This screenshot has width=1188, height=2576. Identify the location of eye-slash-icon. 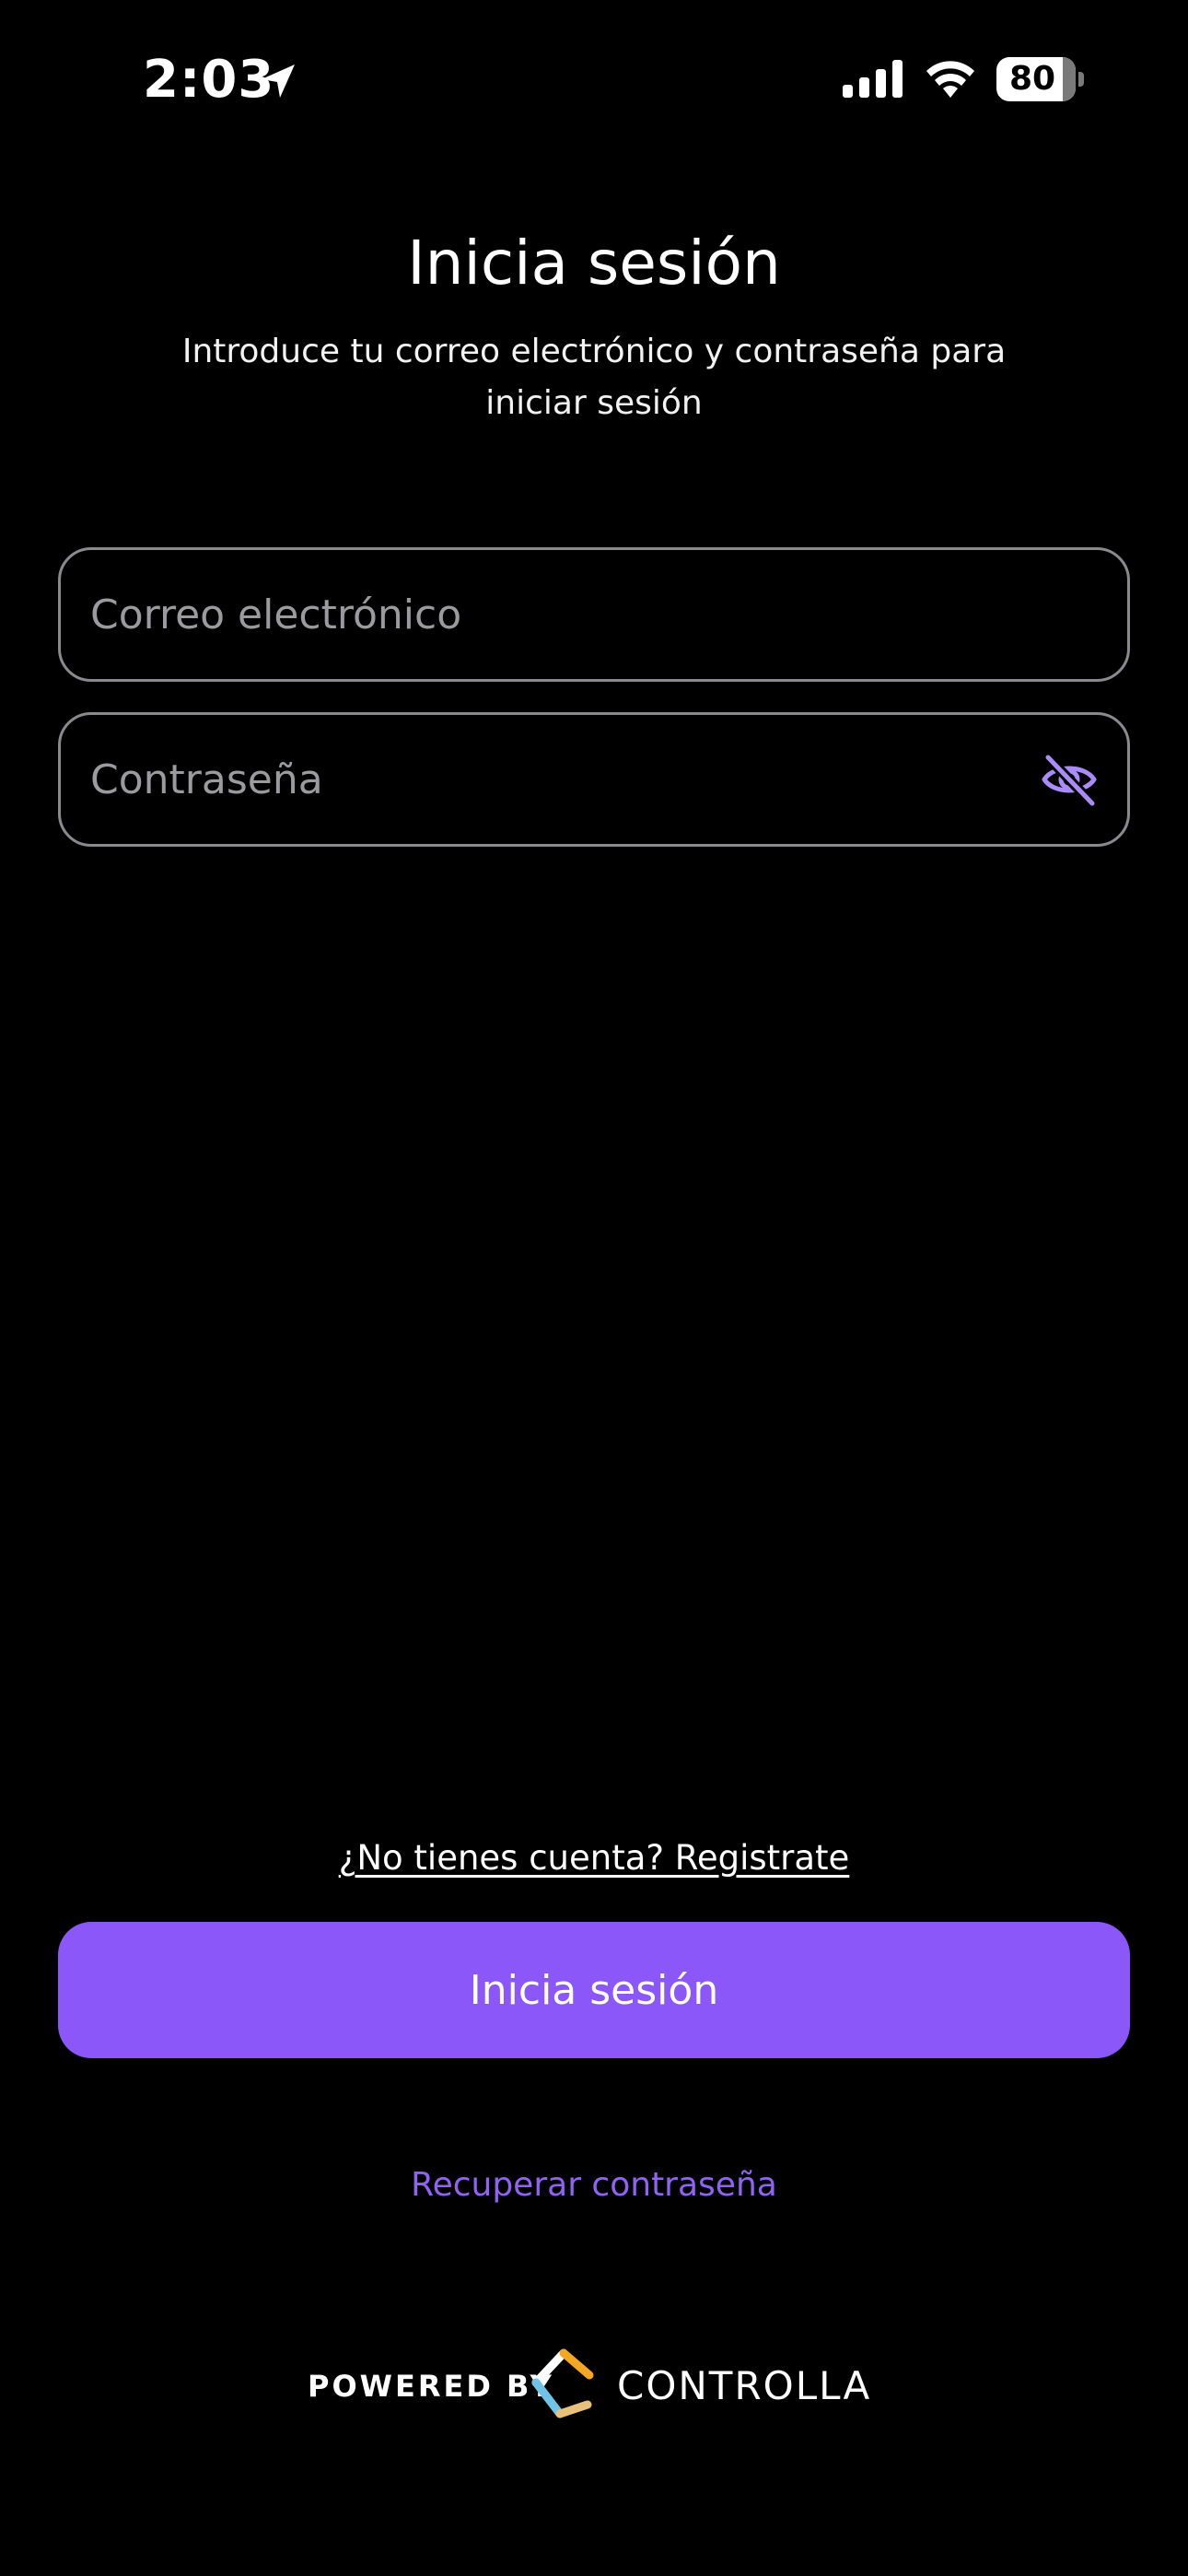
(1069, 779).